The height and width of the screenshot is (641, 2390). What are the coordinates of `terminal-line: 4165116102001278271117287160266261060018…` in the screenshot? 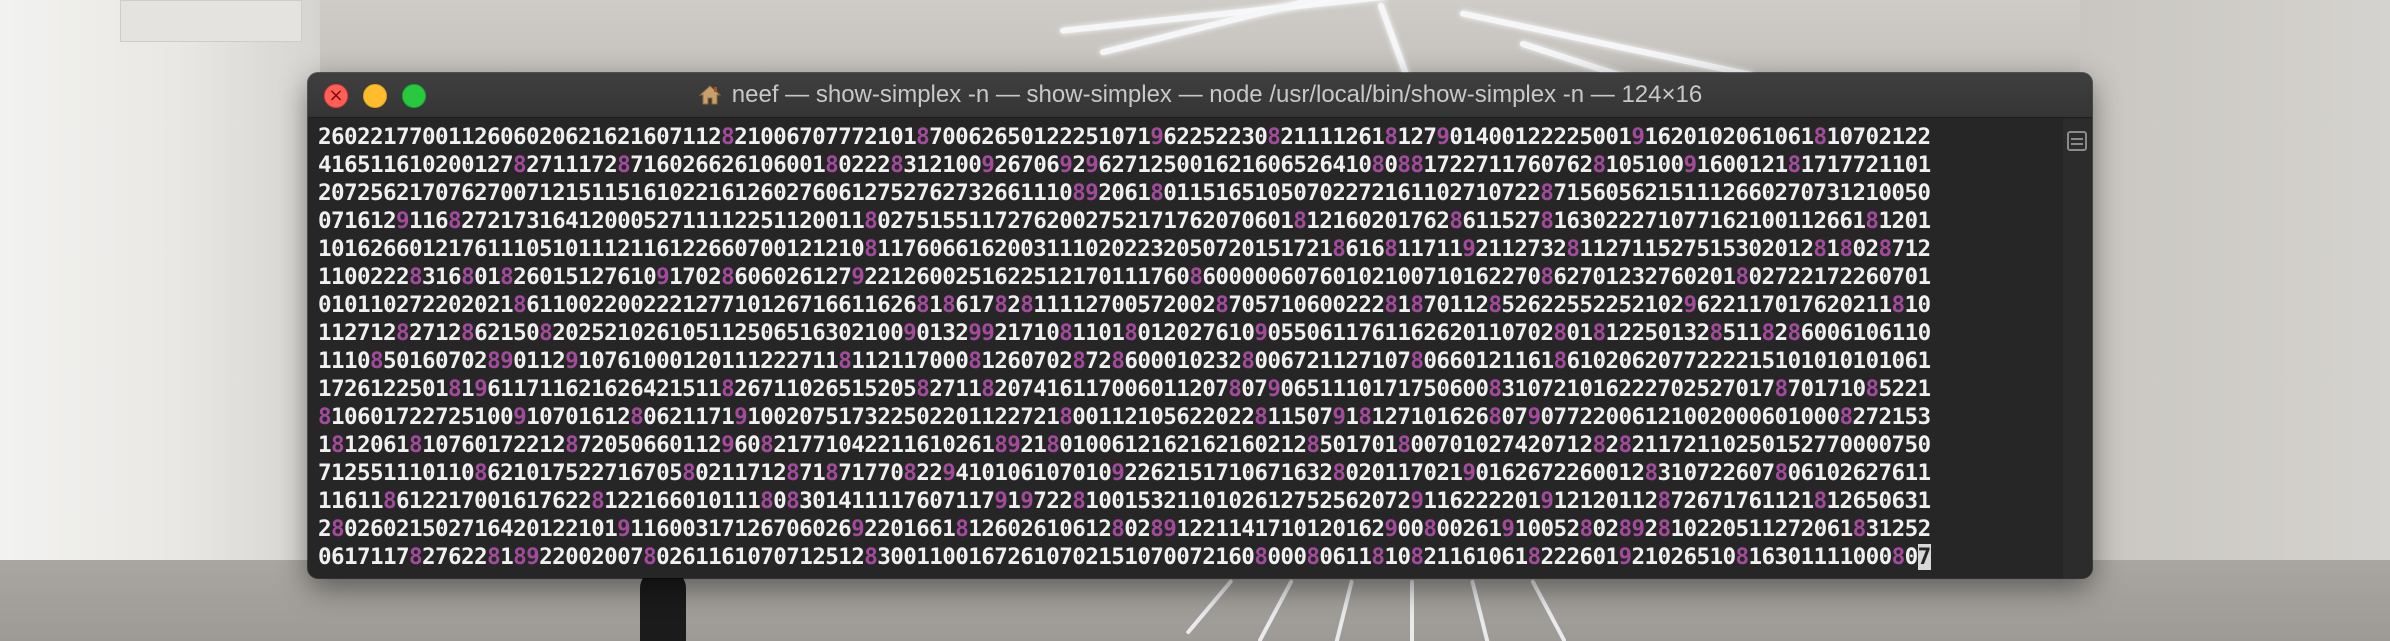 It's located at (1124, 165).